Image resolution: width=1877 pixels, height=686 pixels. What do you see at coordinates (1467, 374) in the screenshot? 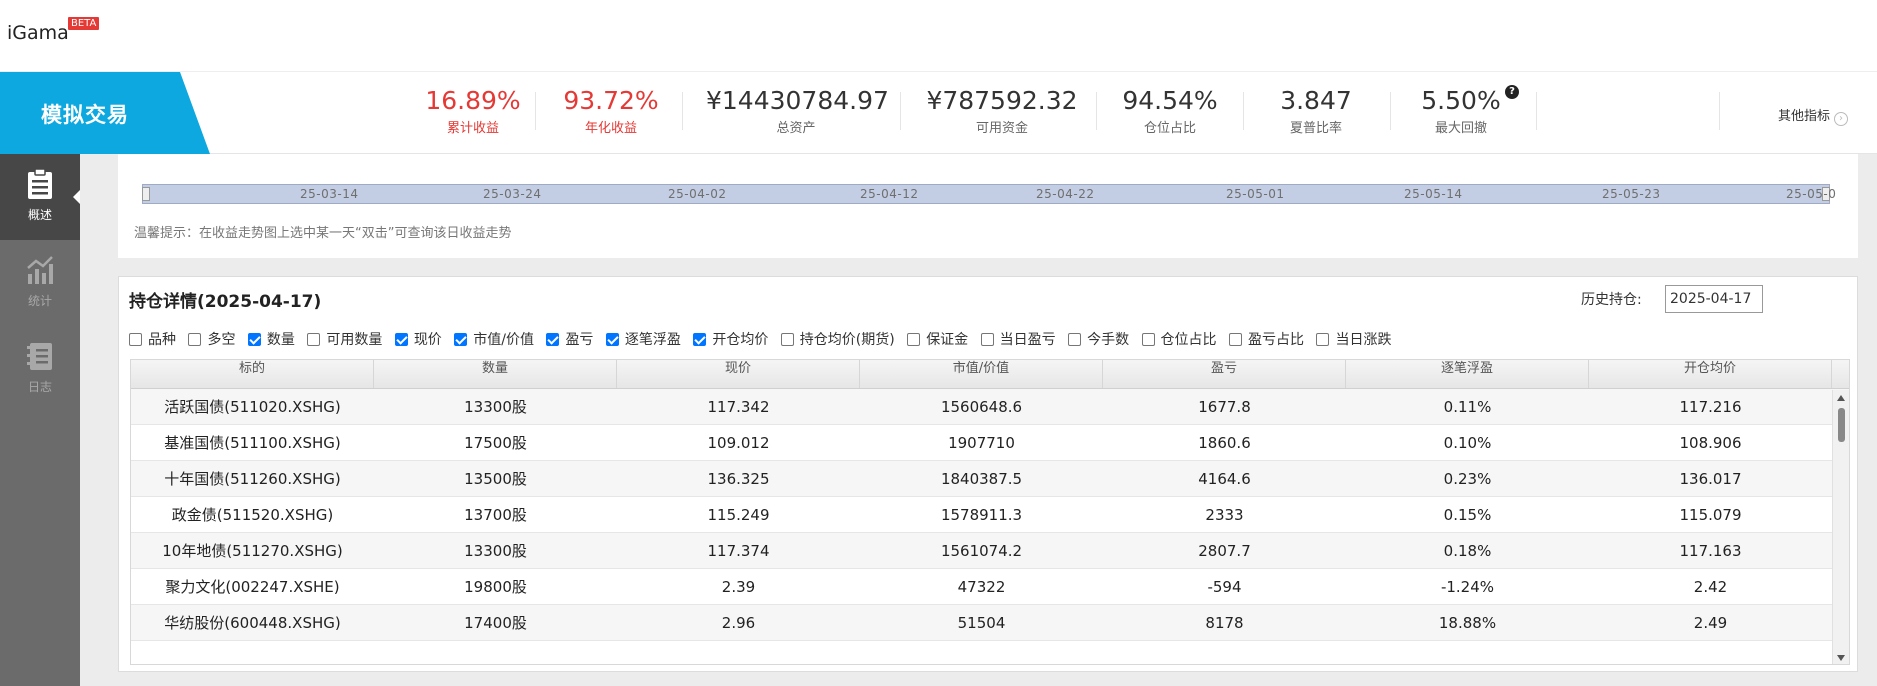
I see `column-header: 逐笔浮盈` at bounding box center [1467, 374].